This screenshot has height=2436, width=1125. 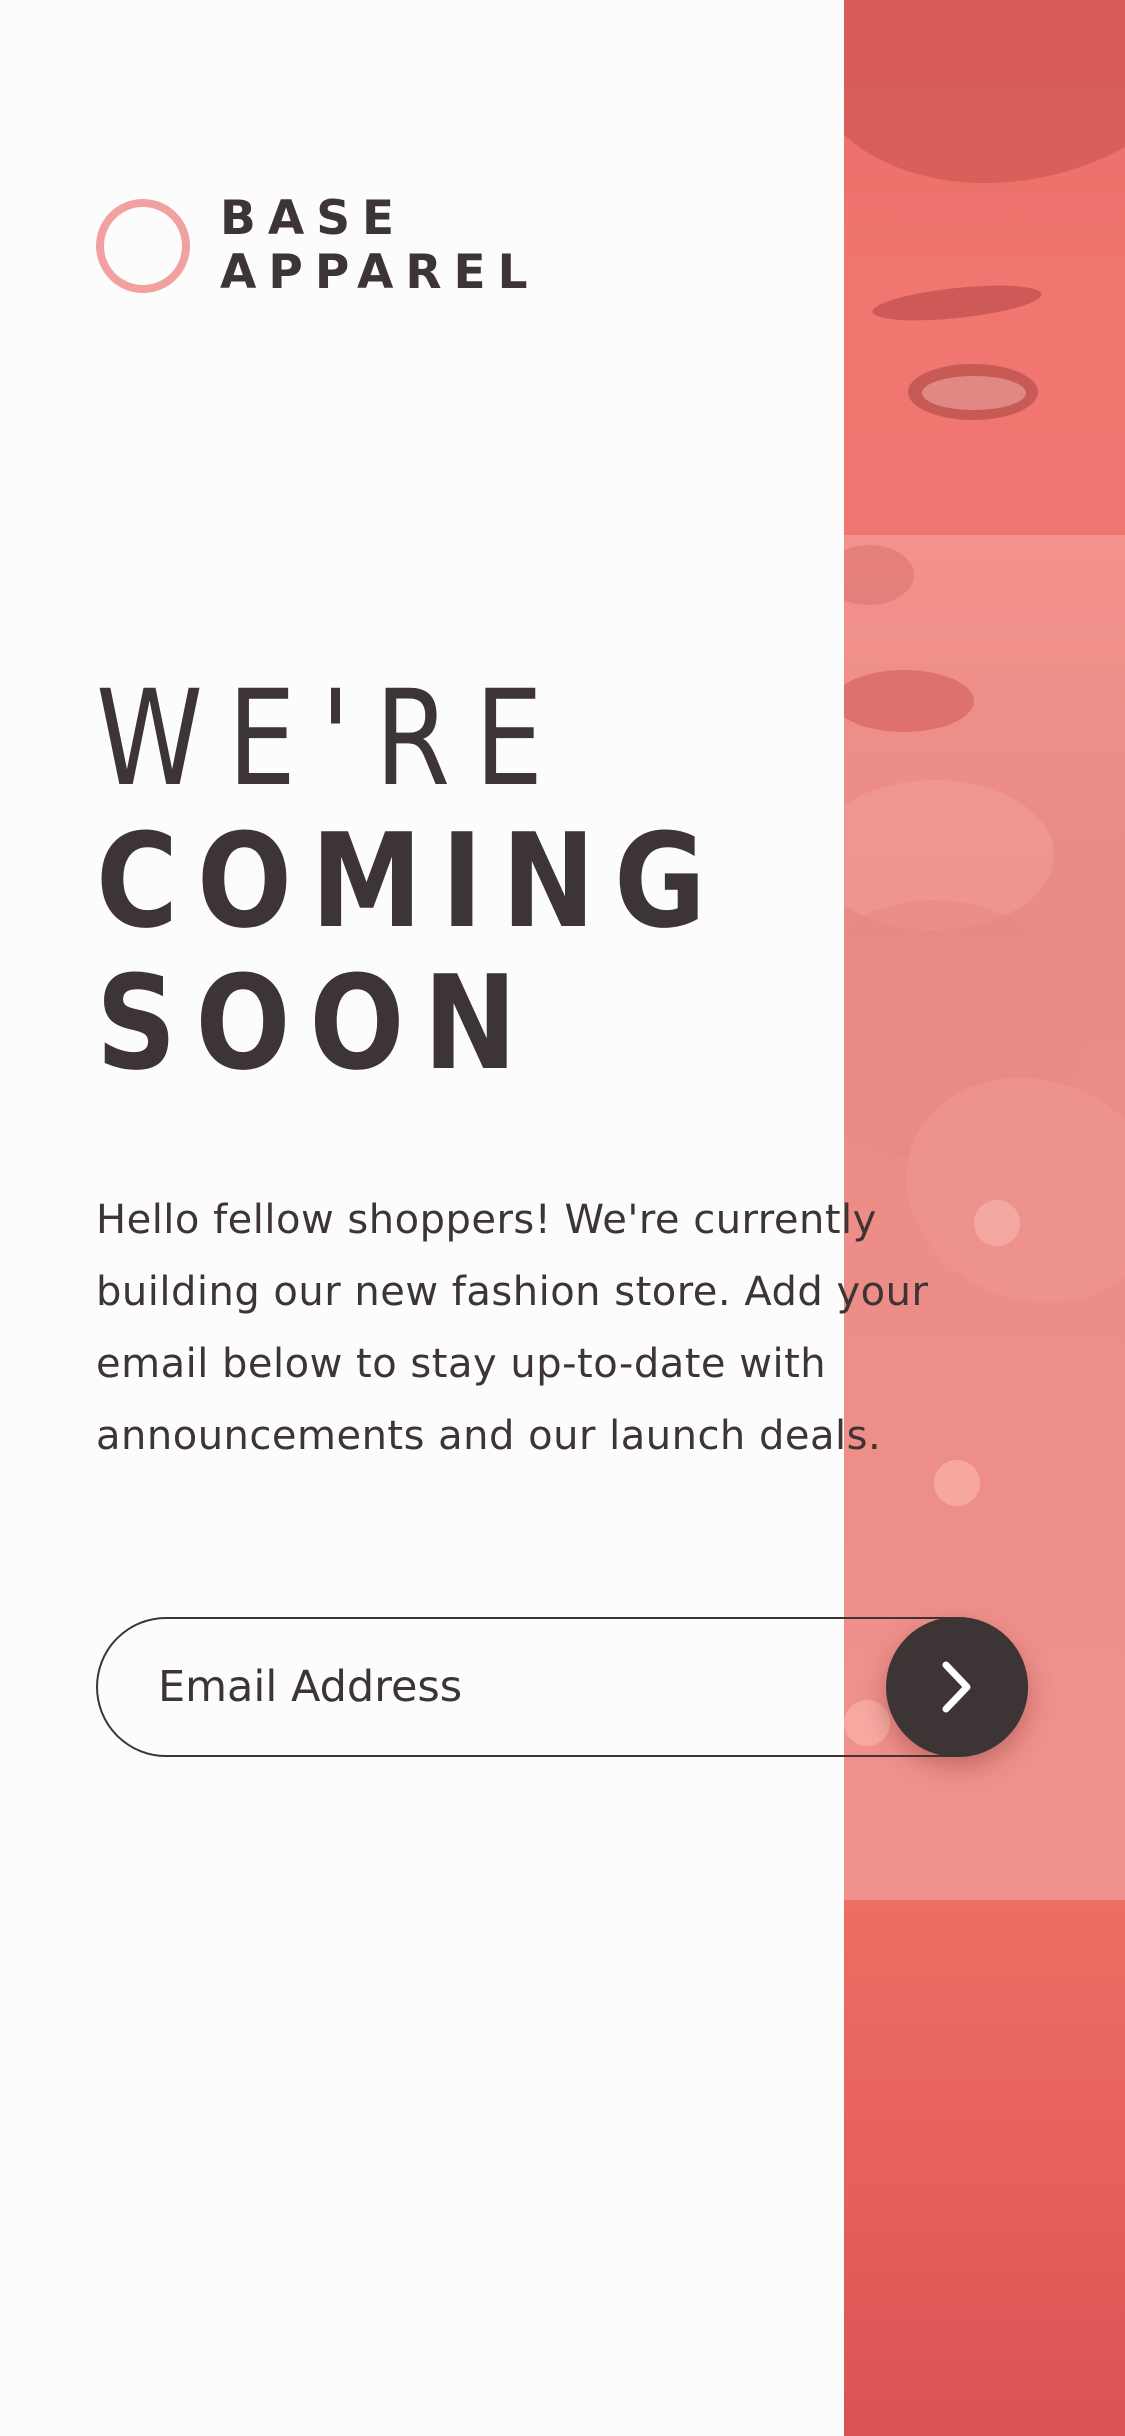 What do you see at coordinates (974, 393) in the screenshot?
I see `hero-eye-highlight` at bounding box center [974, 393].